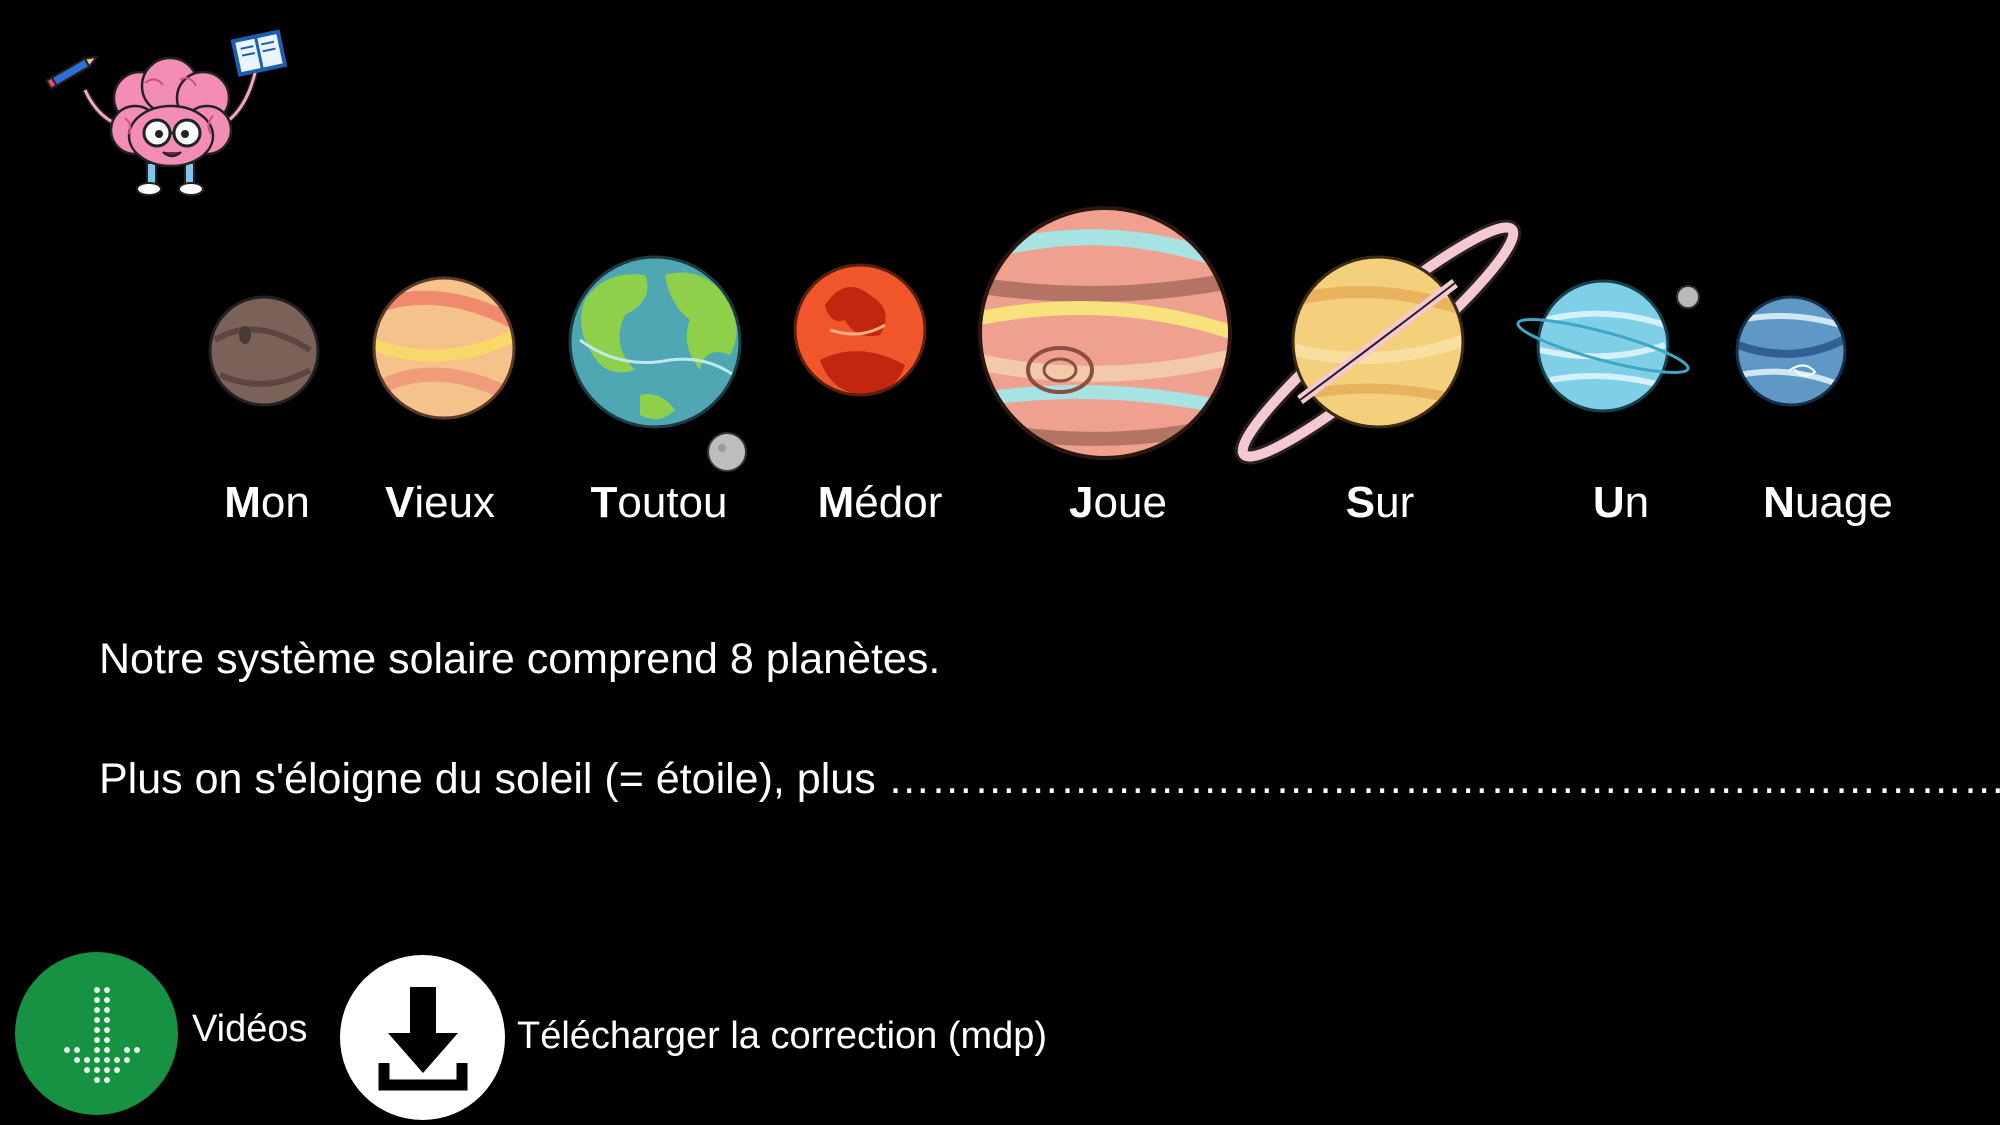 The image size is (2000, 1125). Describe the element at coordinates (657, 363) in the screenshot. I see `planet-earth` at that location.